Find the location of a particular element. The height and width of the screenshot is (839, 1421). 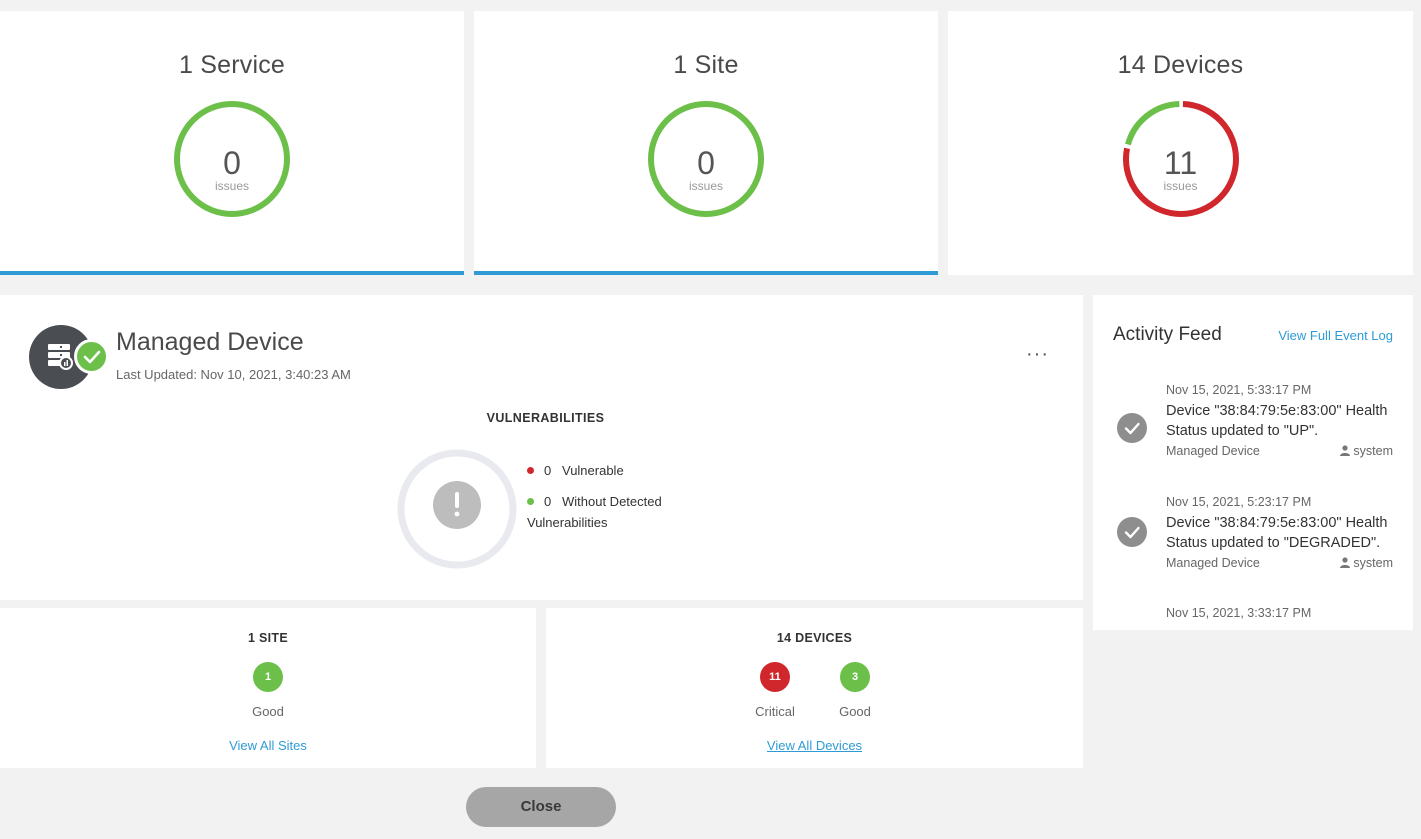

service-count-title: 1 Service is located at coordinates (231, 65).